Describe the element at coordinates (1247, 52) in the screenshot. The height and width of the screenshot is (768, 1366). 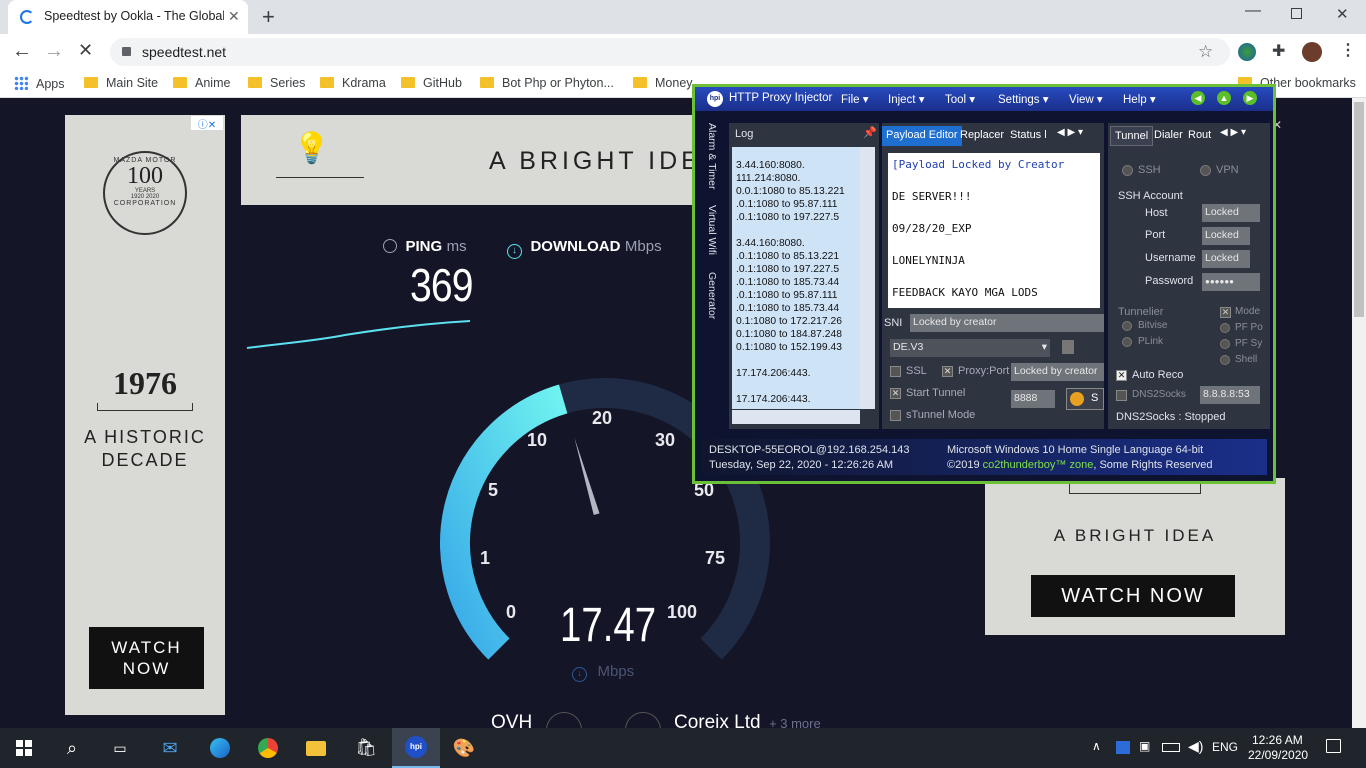
I see `extension-globe-icon` at that location.